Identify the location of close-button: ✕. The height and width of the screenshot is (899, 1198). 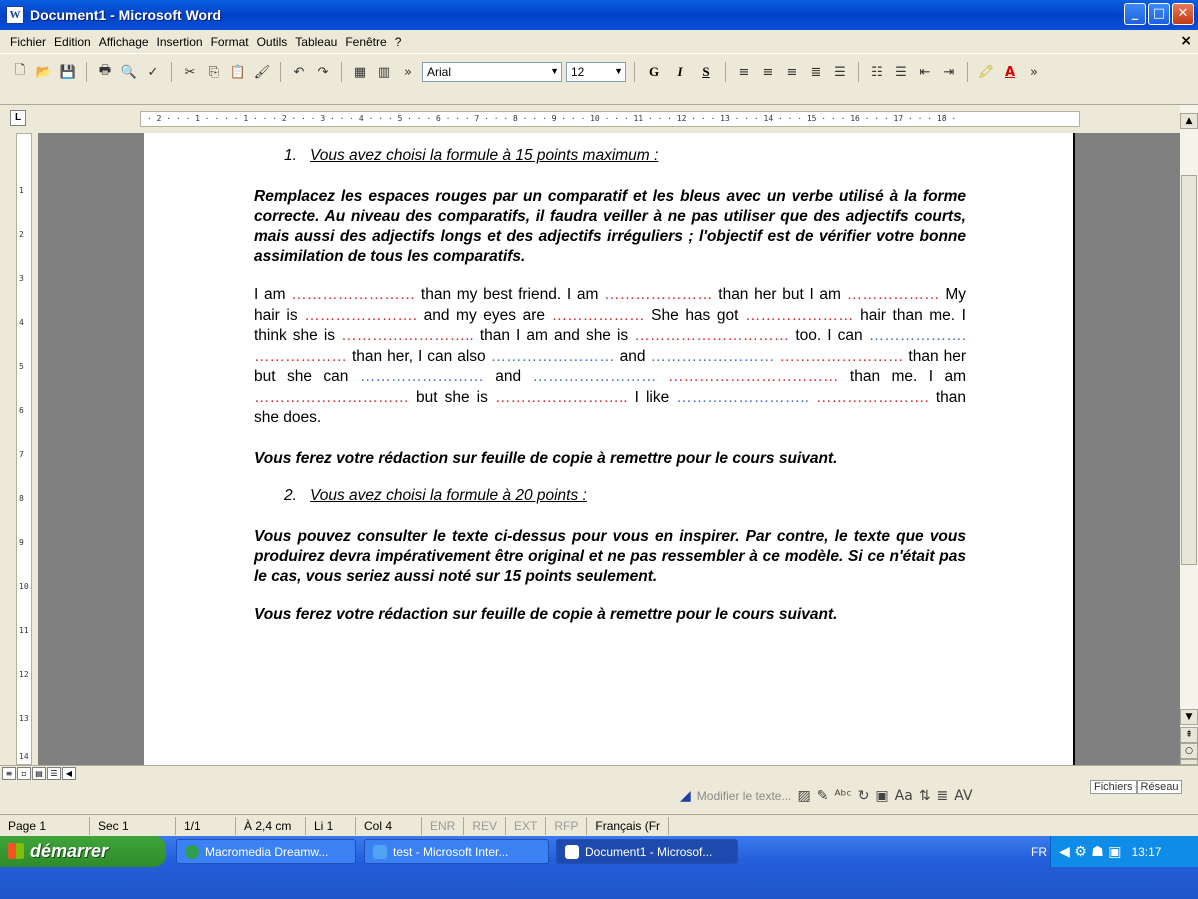
(1183, 14).